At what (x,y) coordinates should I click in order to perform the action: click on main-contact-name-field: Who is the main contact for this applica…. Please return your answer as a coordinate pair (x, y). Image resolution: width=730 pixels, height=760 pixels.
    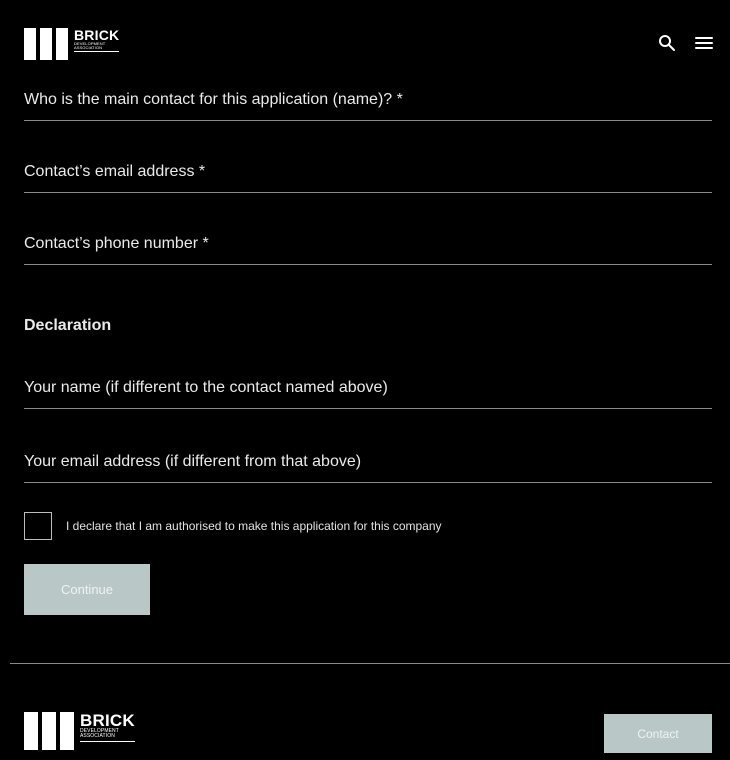
    Looking at the image, I should click on (368, 105).